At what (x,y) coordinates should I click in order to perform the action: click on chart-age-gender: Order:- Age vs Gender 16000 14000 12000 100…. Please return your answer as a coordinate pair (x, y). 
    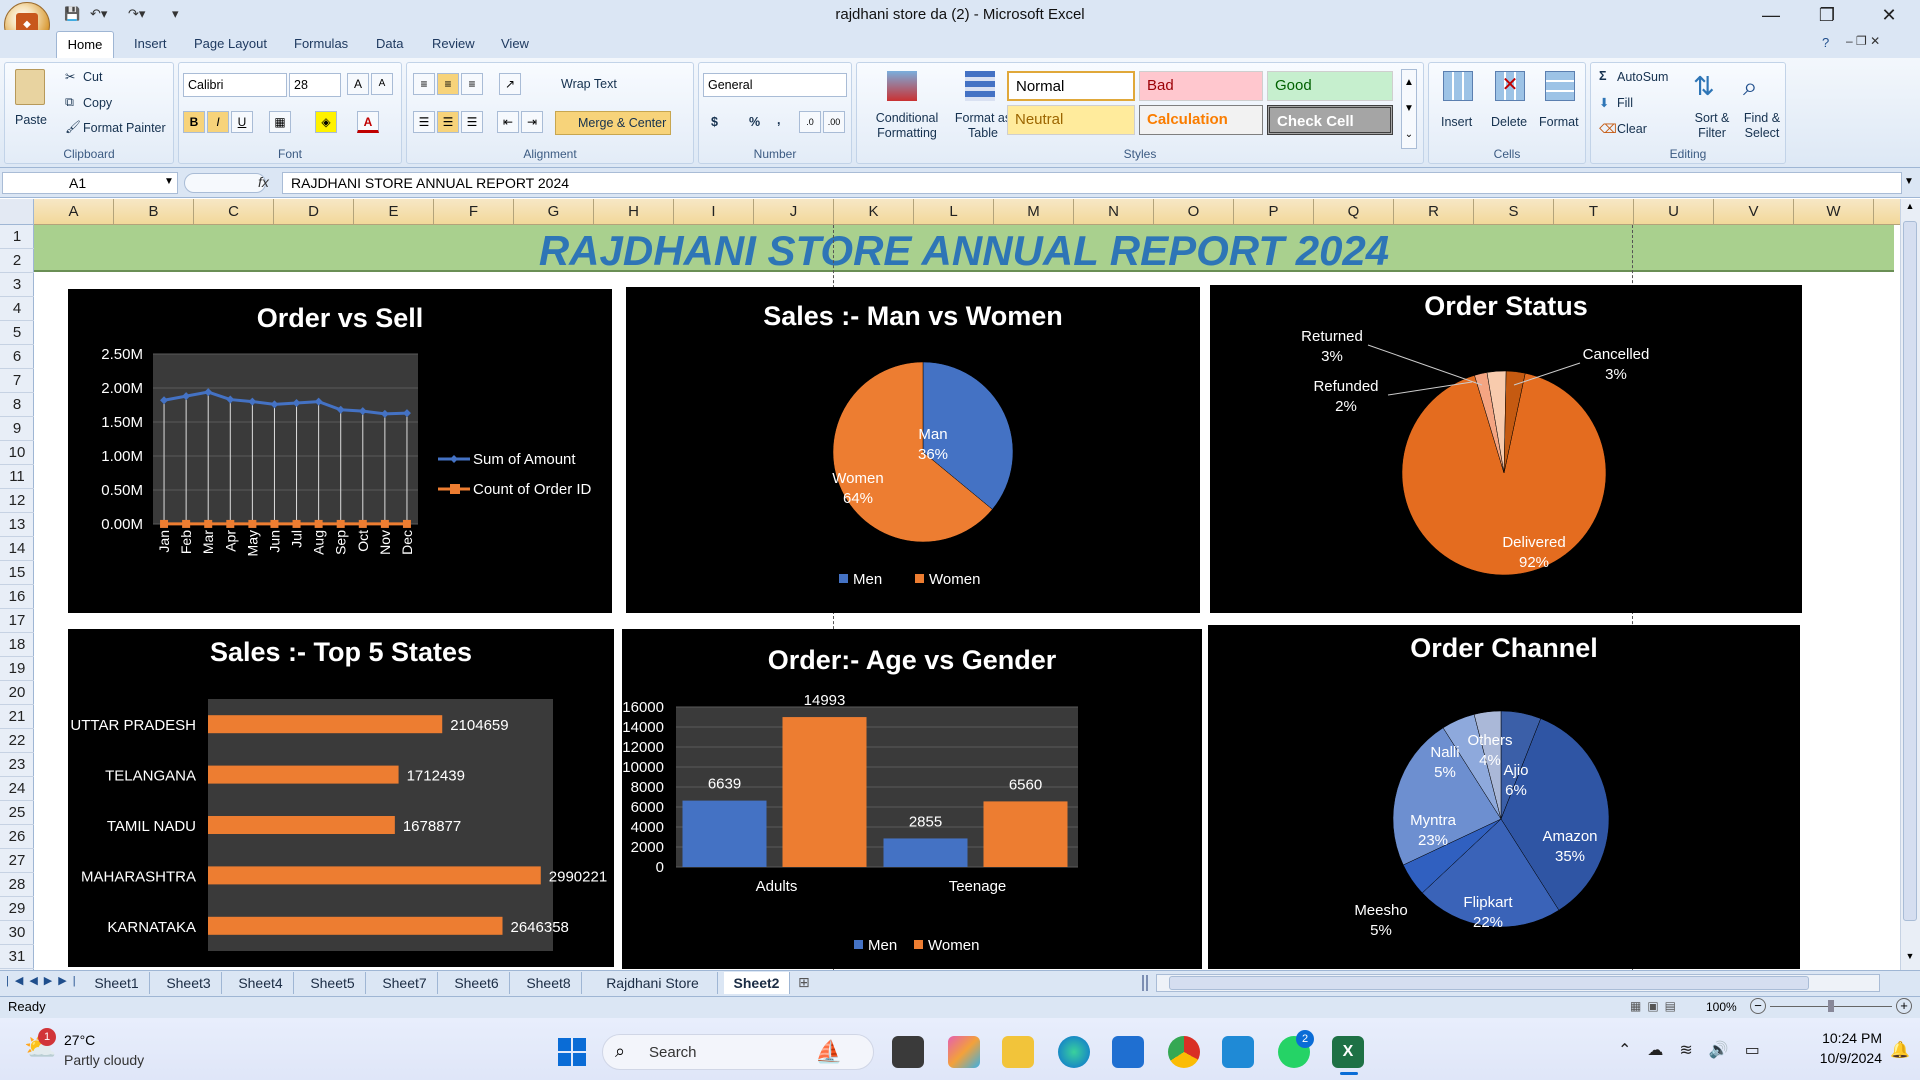
    Looking at the image, I should click on (912, 799).